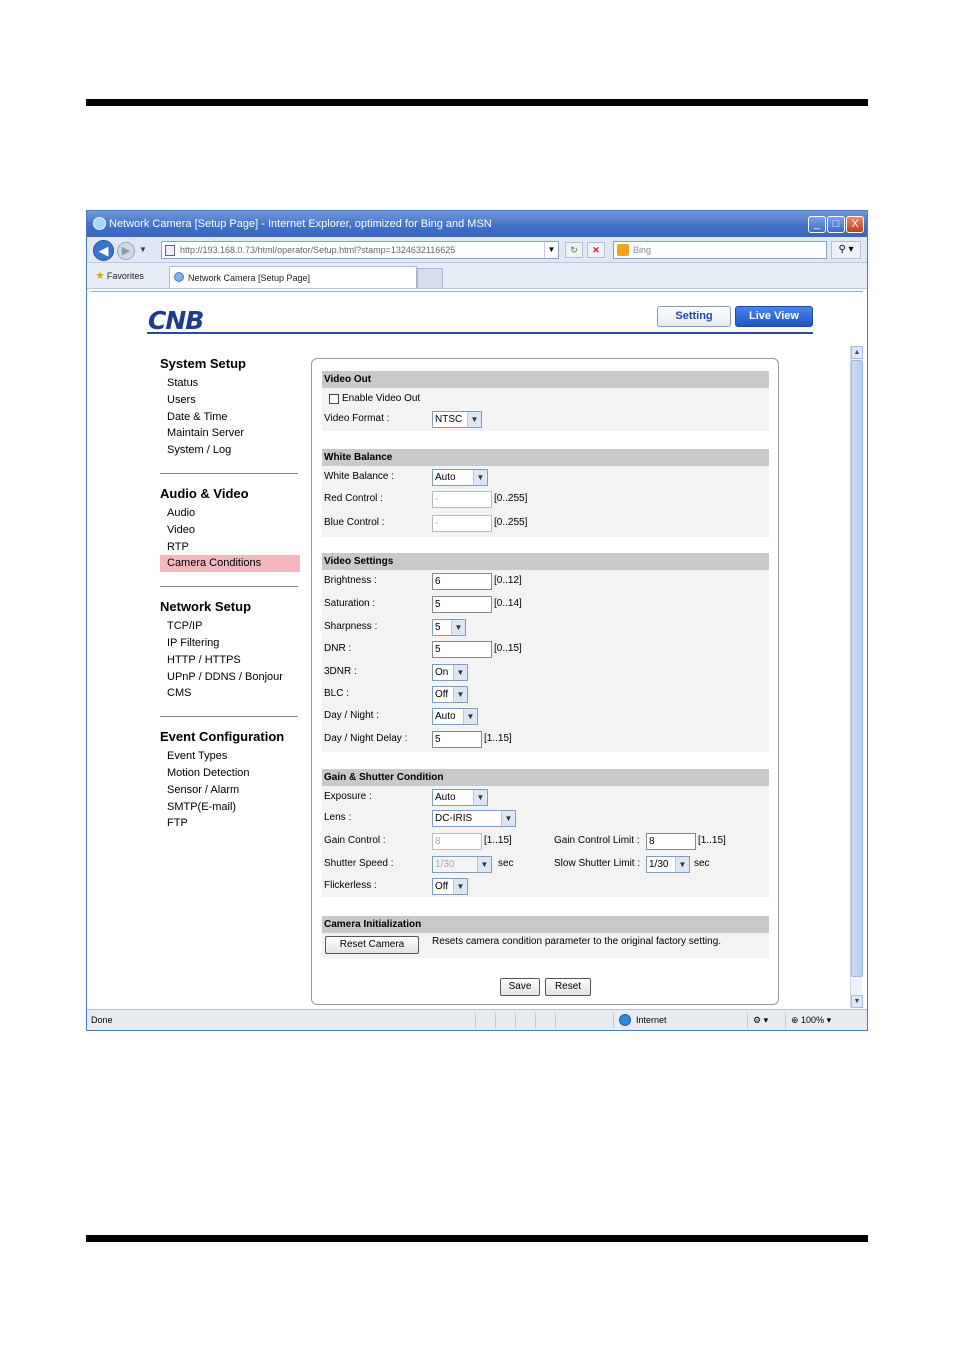 The height and width of the screenshot is (1350, 954). Describe the element at coordinates (477, 1238) in the screenshot. I see `bottom-rule` at that location.